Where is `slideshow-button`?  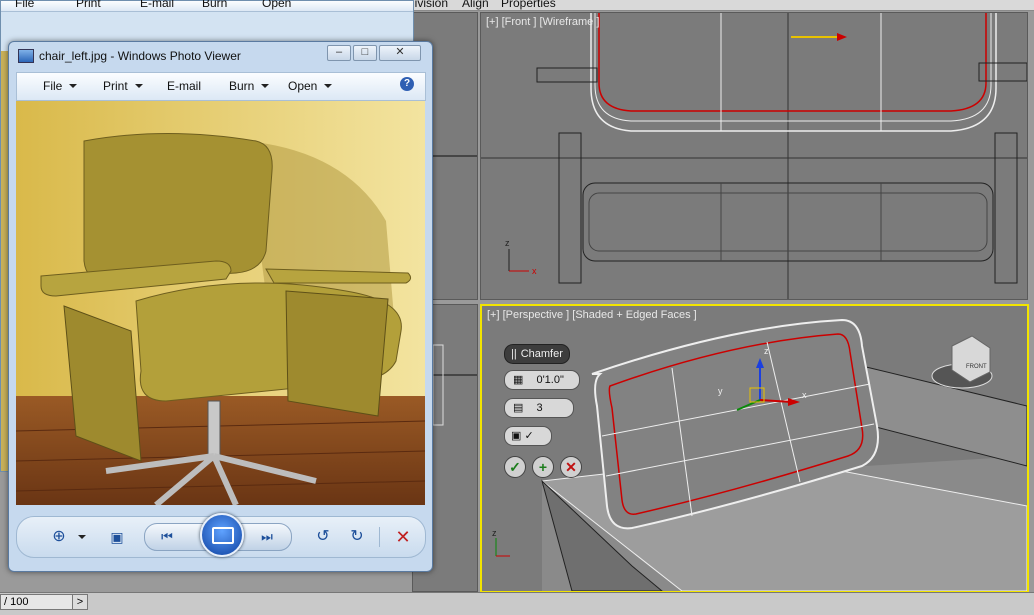 slideshow-button is located at coordinates (222, 535).